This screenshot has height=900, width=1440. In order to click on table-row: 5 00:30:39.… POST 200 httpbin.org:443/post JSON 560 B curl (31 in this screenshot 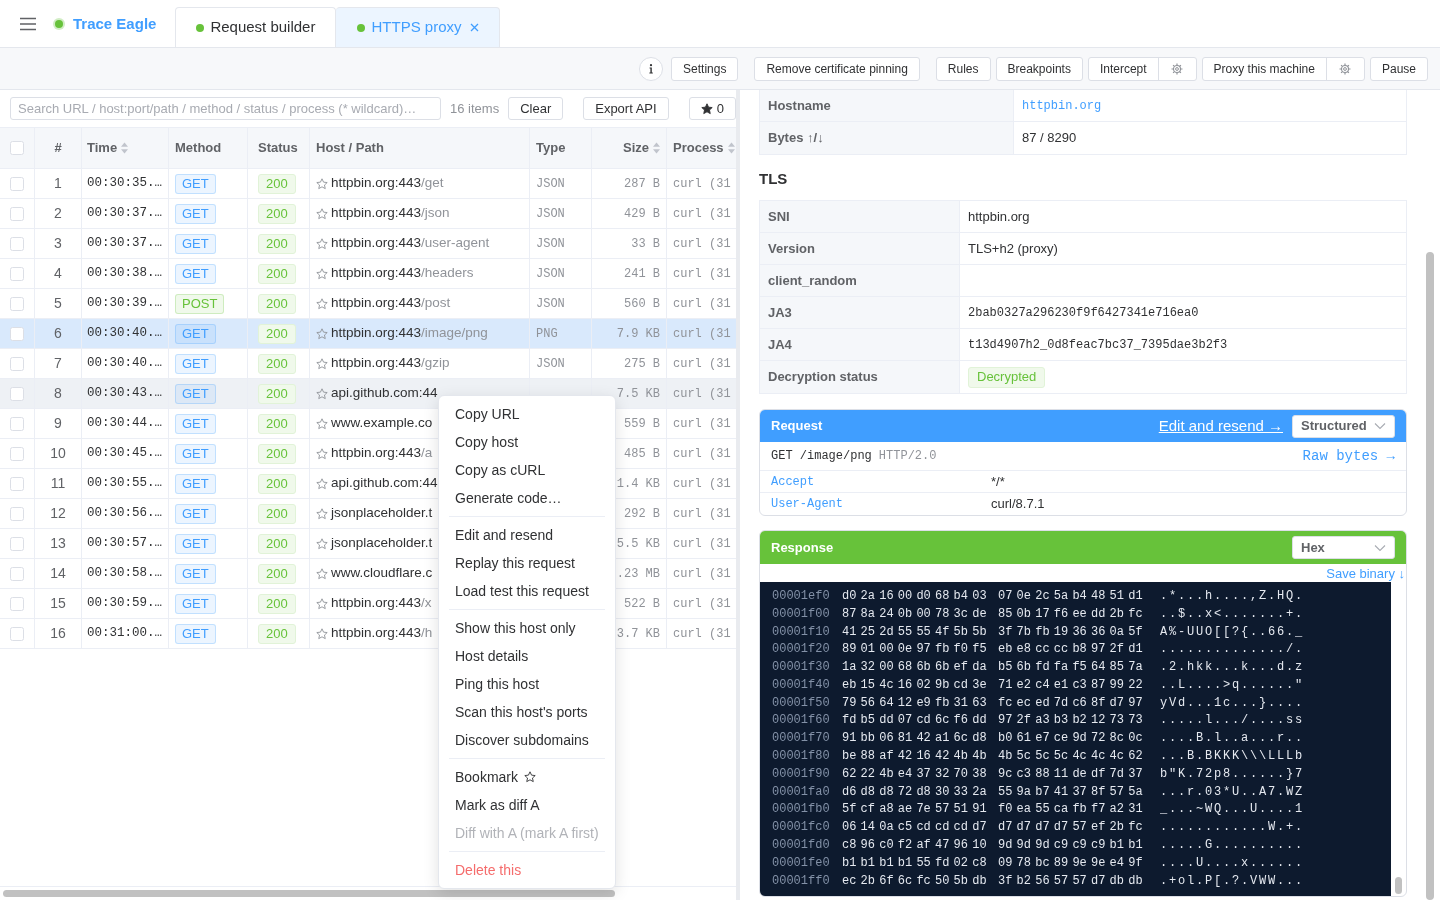, I will do `click(368, 304)`.